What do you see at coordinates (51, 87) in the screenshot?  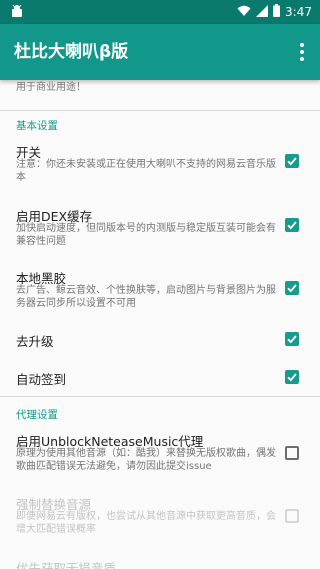 I see `welcome-text: 欢迎使用杜比大喇叭，本模块仅供学习交流使用且公开免费，严禁用于商业用途！` at bounding box center [51, 87].